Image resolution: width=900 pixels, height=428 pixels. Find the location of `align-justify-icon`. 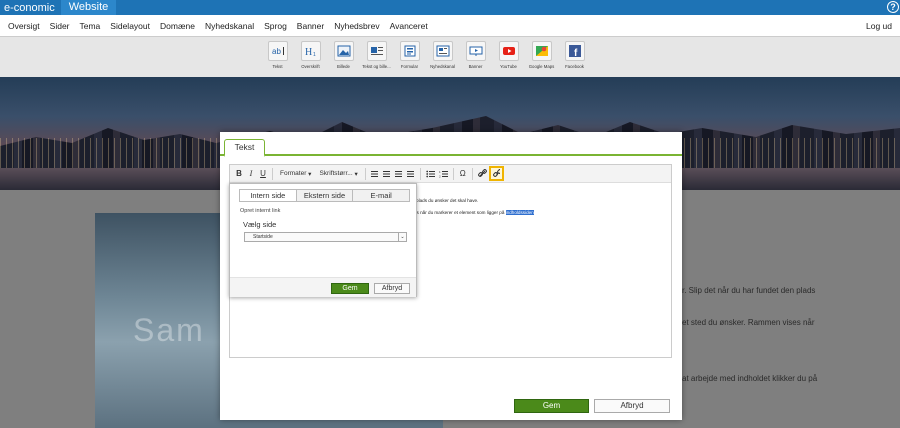

align-justify-icon is located at coordinates (411, 174).